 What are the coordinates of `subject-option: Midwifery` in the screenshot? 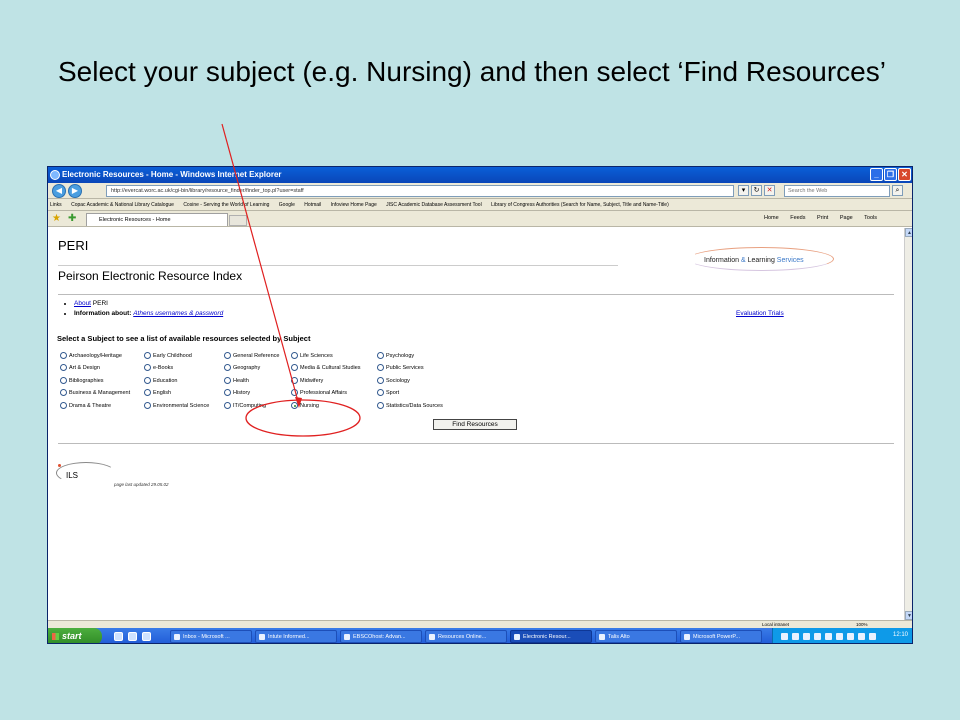 It's located at (307, 380).